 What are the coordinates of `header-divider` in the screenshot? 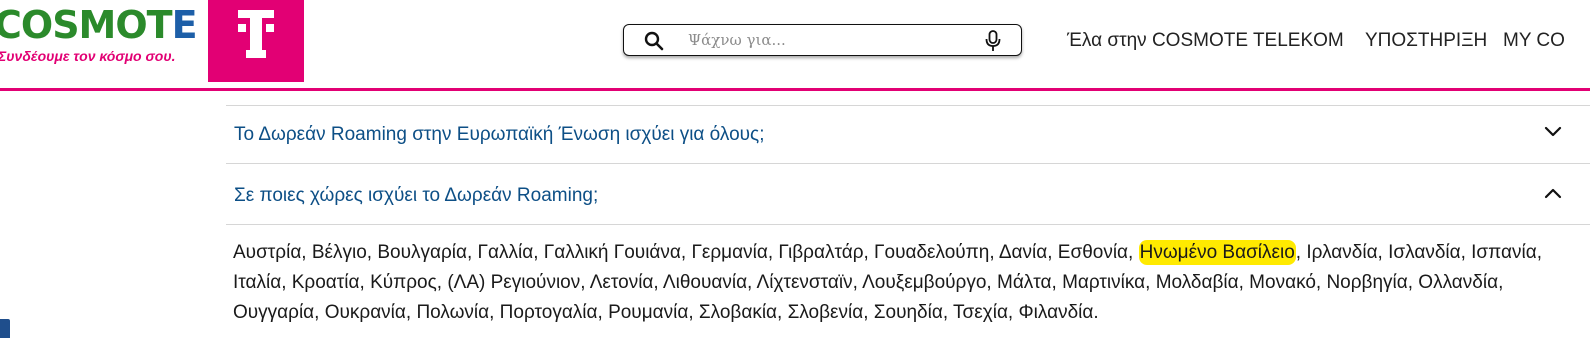 It's located at (795, 89).